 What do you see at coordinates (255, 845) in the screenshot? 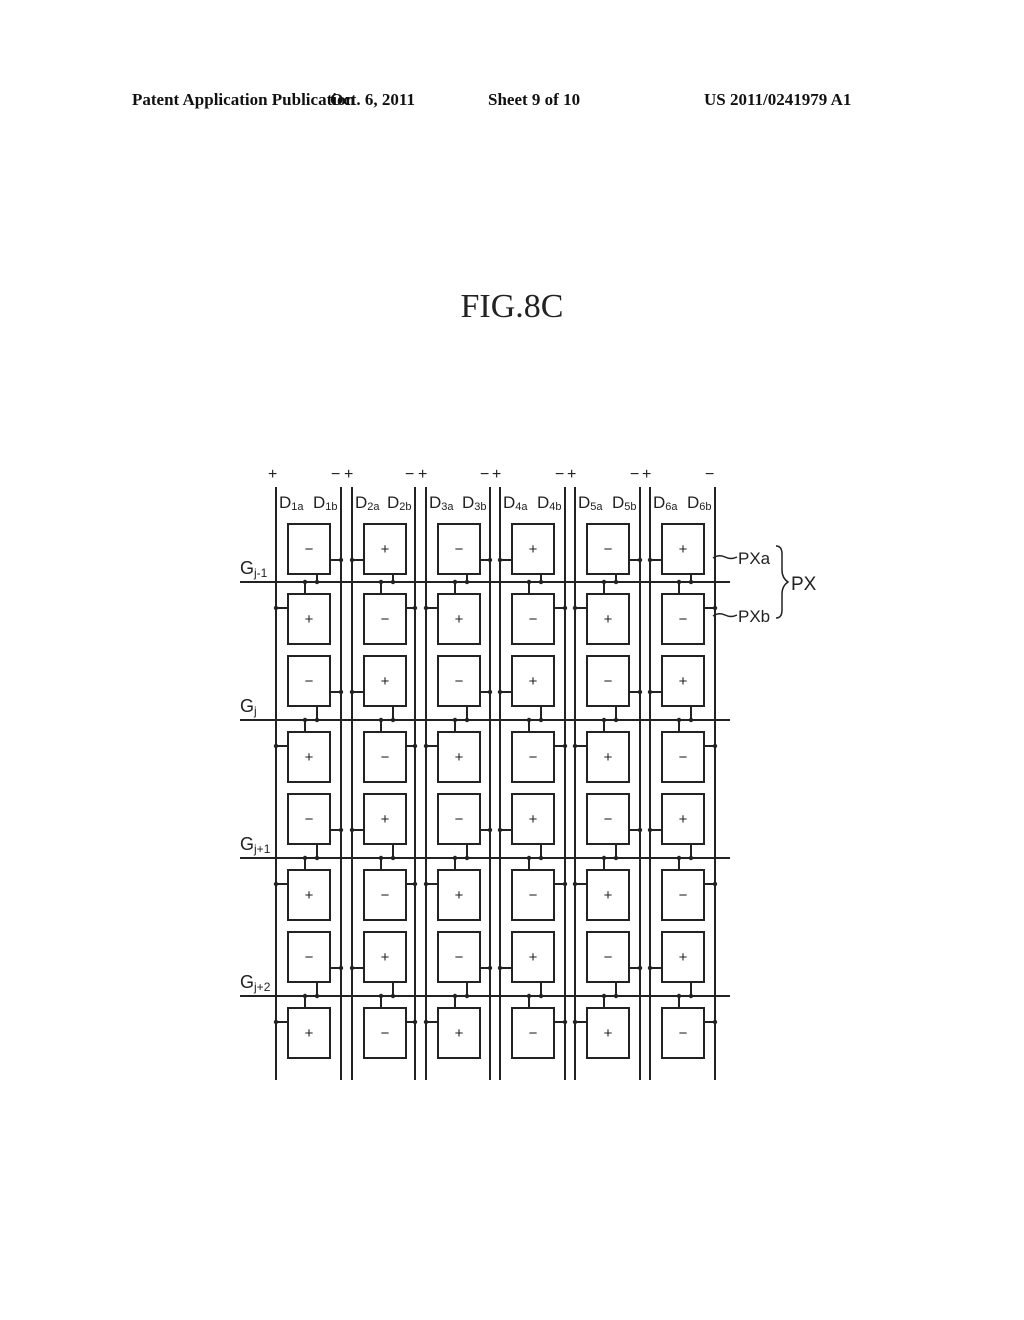
I see `gate-line-label: Gj+1` at bounding box center [255, 845].